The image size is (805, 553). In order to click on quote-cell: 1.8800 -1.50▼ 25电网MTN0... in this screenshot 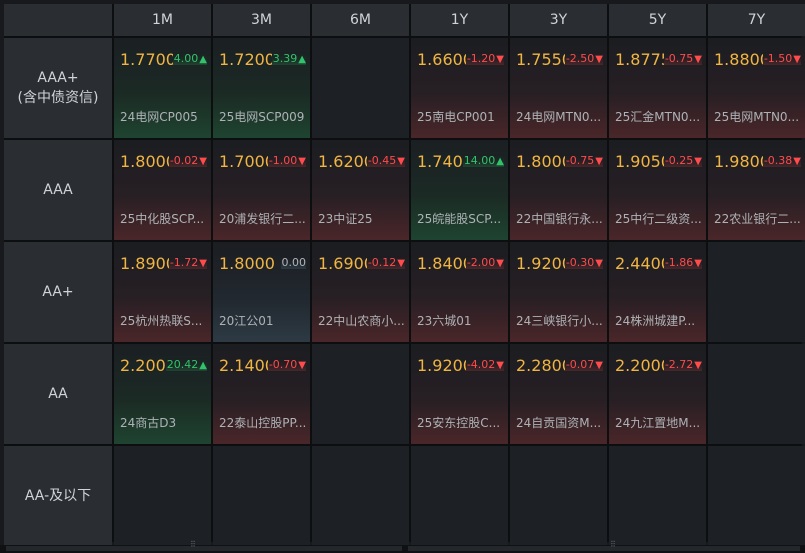, I will do `click(756, 88)`.